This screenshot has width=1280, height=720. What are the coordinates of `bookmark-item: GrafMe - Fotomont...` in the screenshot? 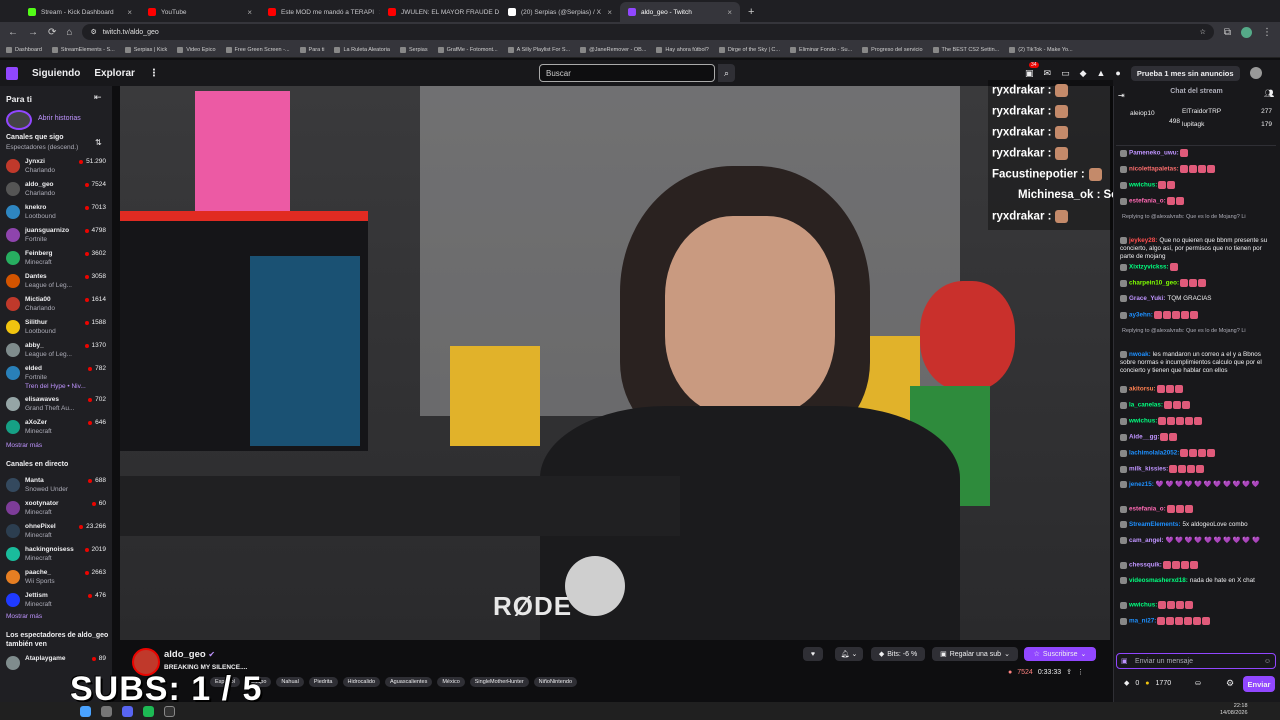 It's located at (467, 49).